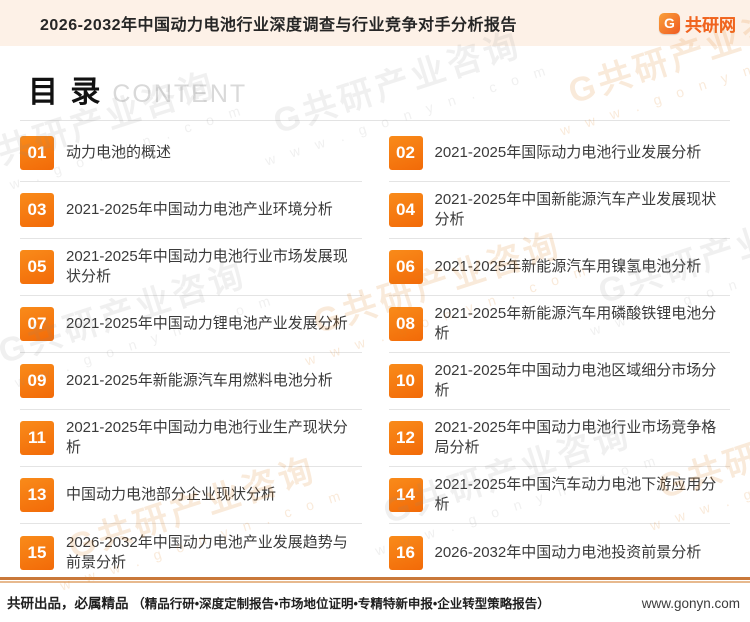 Image resolution: width=750 pixels, height=622 pixels. I want to click on toc-item-10: 10 2021-2025年中国动力电池区域细分市场分析, so click(559, 381).